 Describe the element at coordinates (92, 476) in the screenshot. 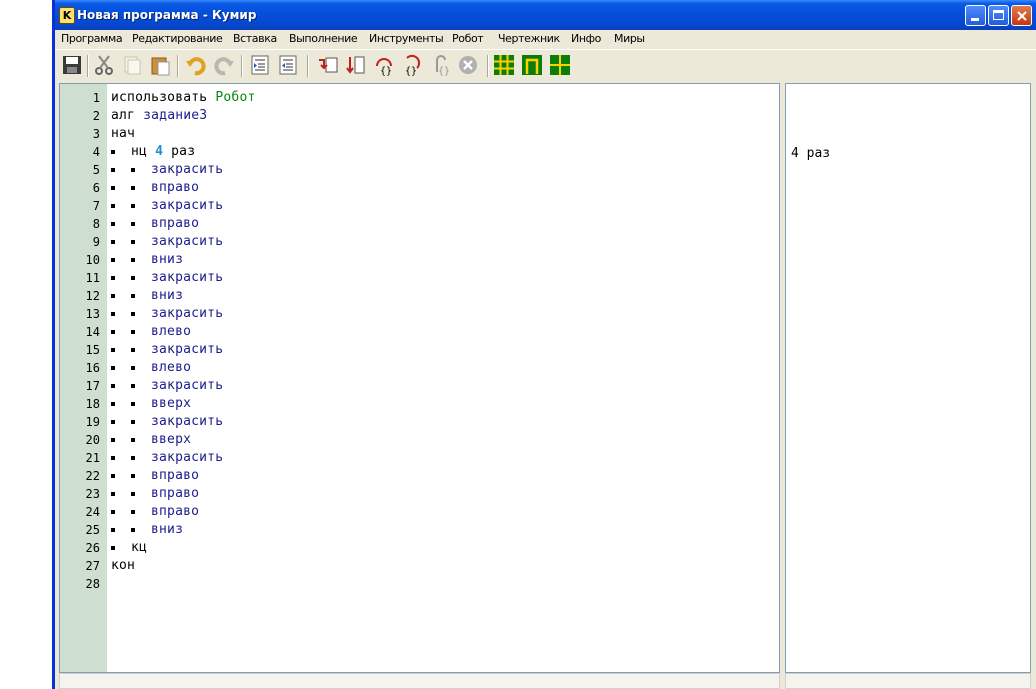

I see `line-number: 22` at that location.